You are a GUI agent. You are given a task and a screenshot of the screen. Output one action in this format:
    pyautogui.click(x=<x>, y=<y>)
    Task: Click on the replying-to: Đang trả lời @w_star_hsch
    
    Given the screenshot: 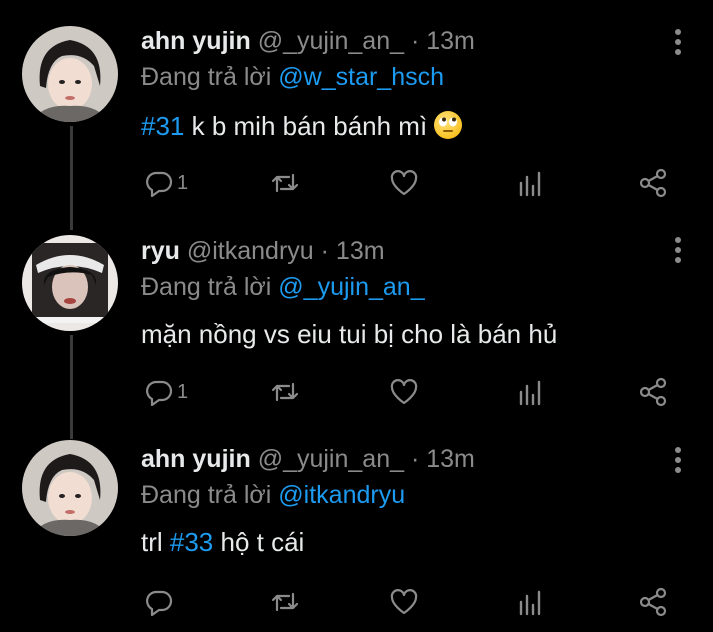 What is the action you would take?
    pyautogui.click(x=292, y=77)
    